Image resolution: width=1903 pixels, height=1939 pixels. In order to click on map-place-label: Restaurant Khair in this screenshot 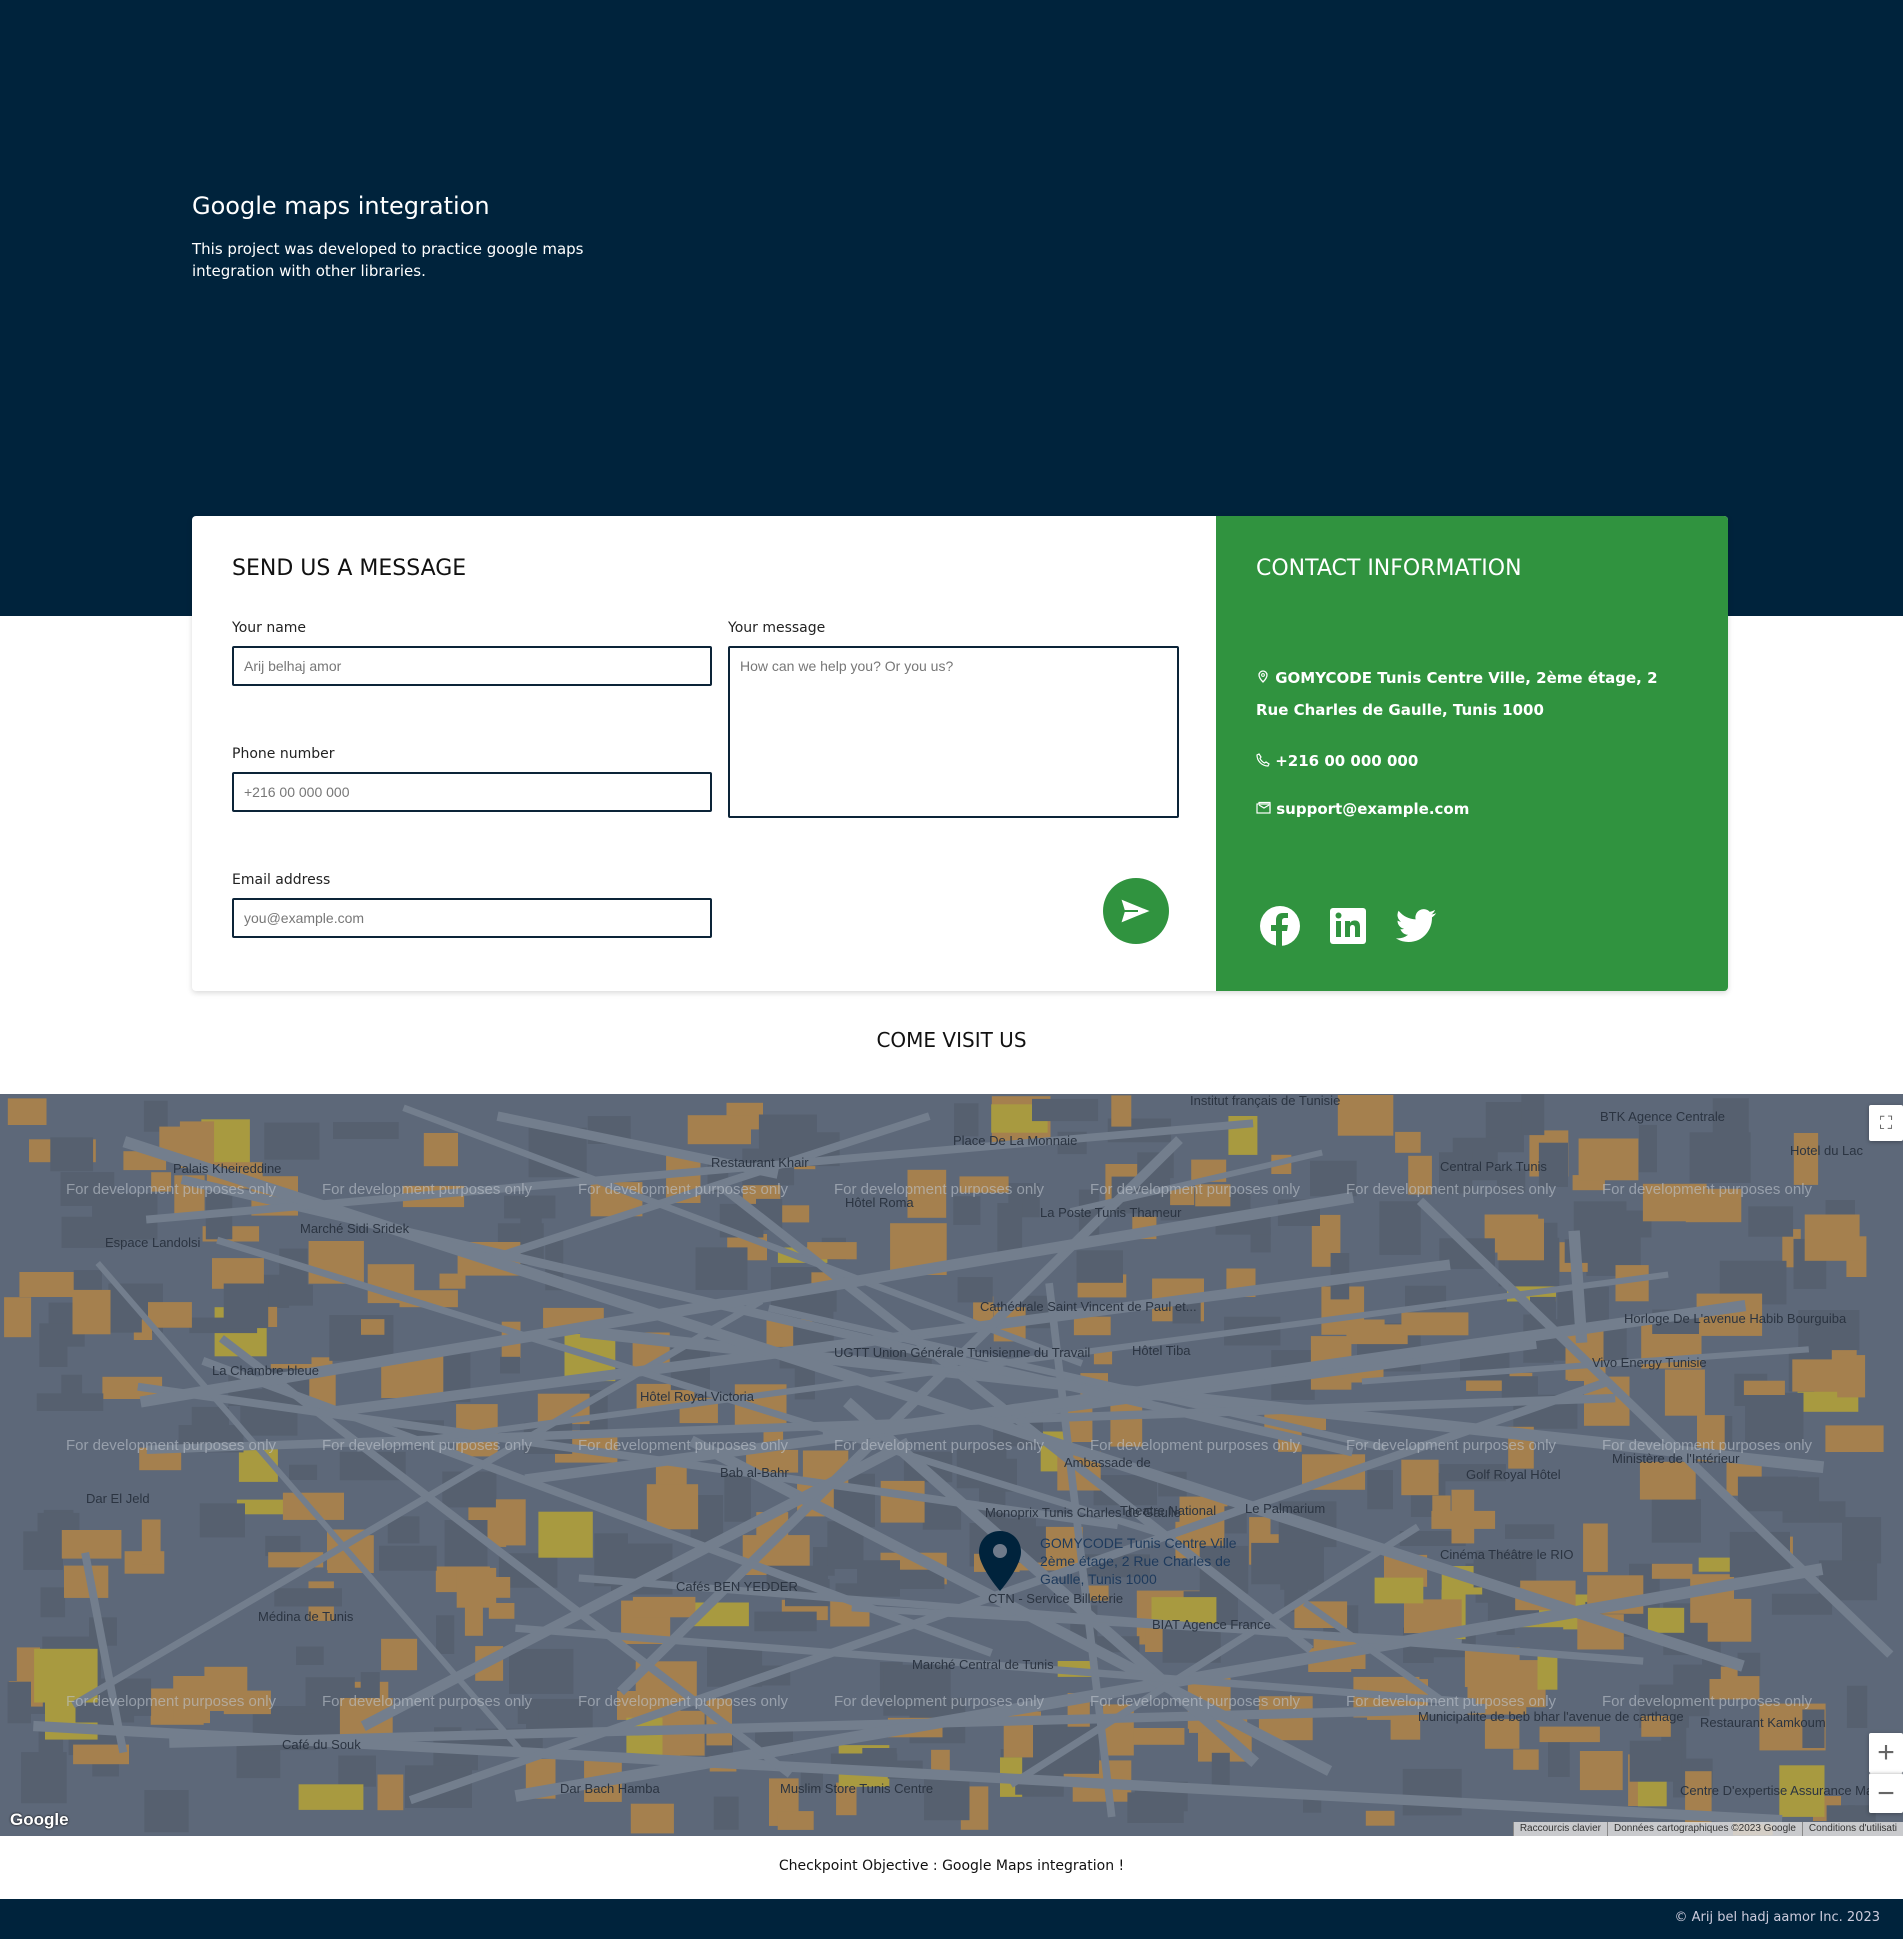, I will do `click(760, 1163)`.